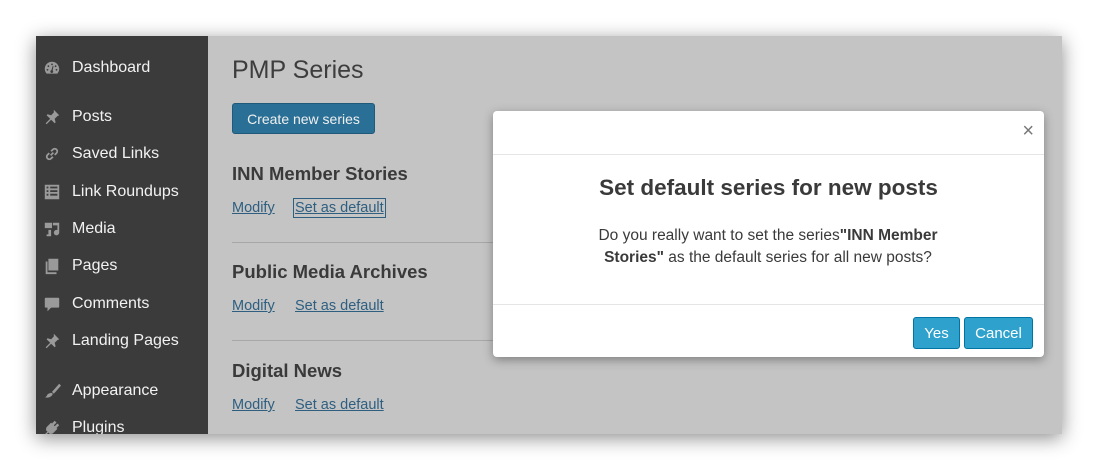  Describe the element at coordinates (768, 133) in the screenshot. I see `dialog-header: ×` at that location.